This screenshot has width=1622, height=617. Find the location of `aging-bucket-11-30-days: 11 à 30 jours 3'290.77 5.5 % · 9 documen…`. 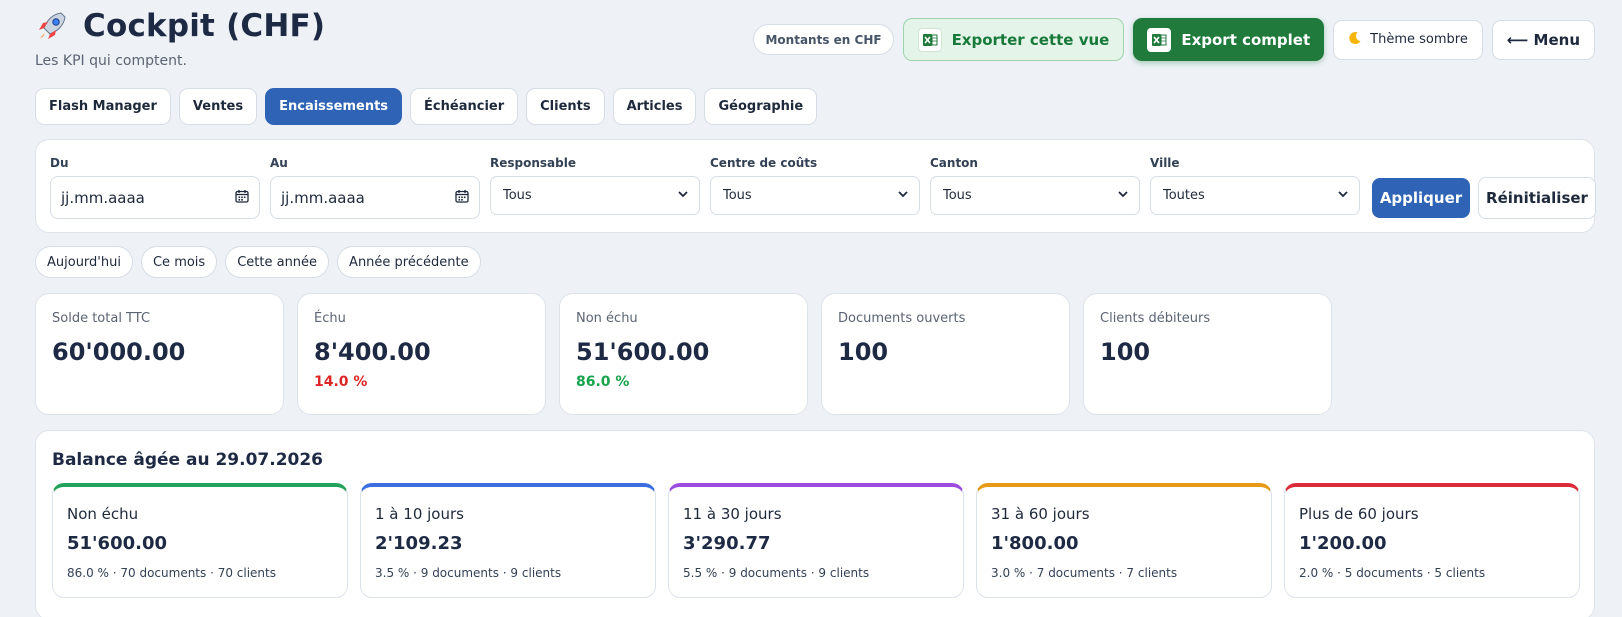

aging-bucket-11-30-days: 11 à 30 jours 3'290.77 5.5 % · 9 documen… is located at coordinates (816, 540).